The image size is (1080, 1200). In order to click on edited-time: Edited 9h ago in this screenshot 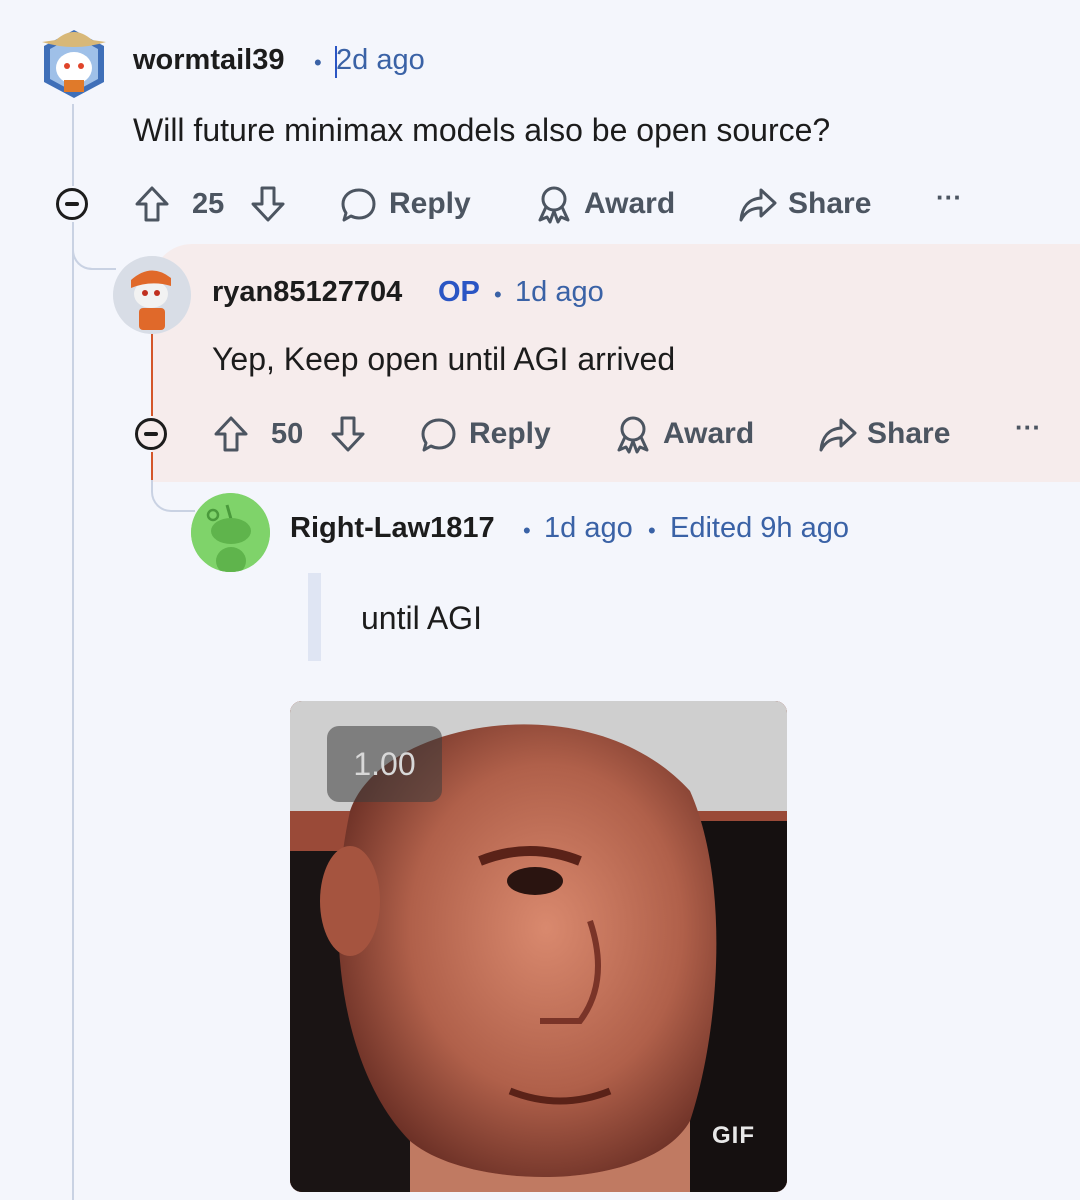, I will do `click(759, 528)`.